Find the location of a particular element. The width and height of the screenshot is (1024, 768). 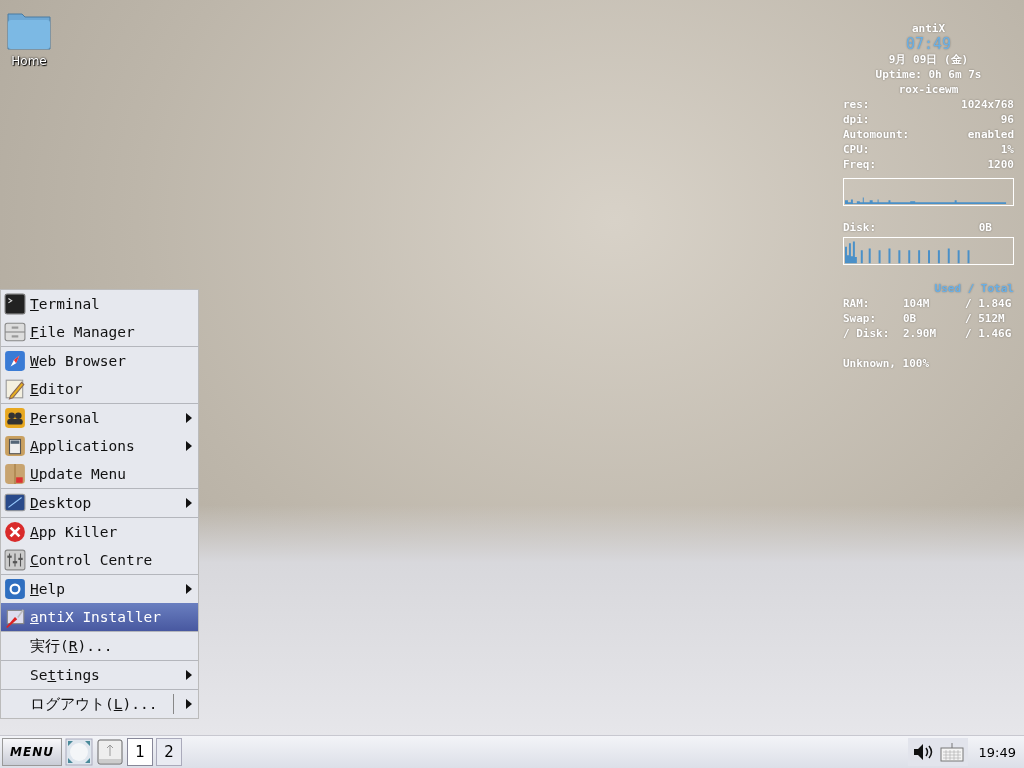

calculator-icon is located at coordinates (15, 446).